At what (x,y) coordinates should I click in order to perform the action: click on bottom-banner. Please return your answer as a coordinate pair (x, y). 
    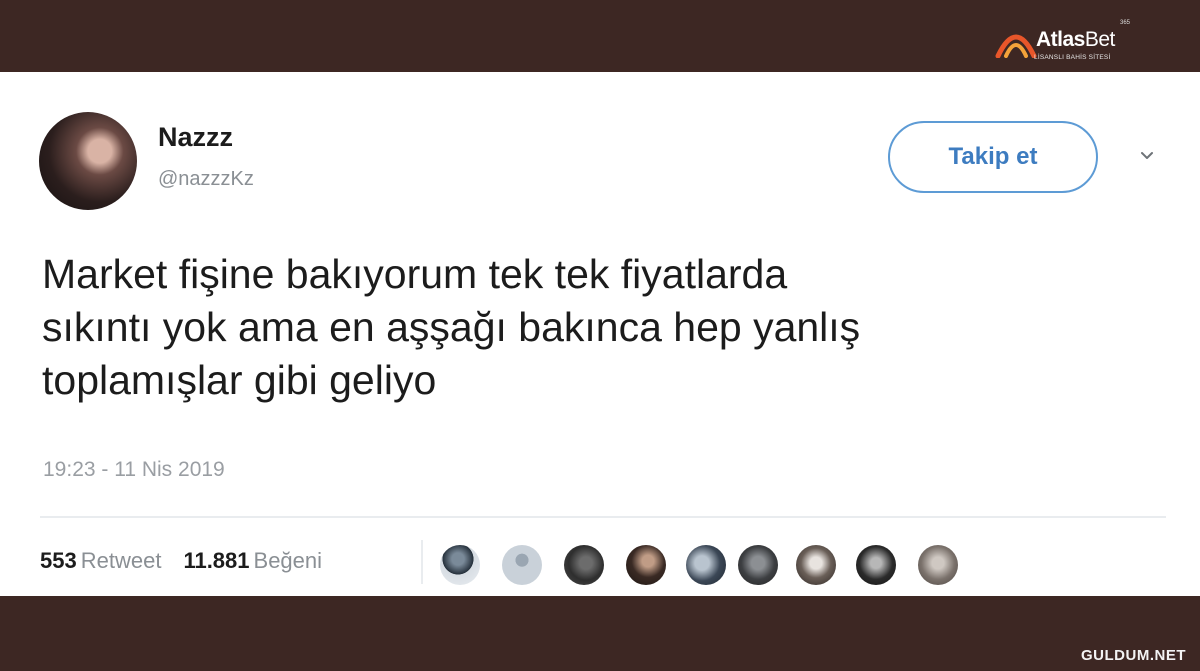
    Looking at the image, I should click on (600, 633).